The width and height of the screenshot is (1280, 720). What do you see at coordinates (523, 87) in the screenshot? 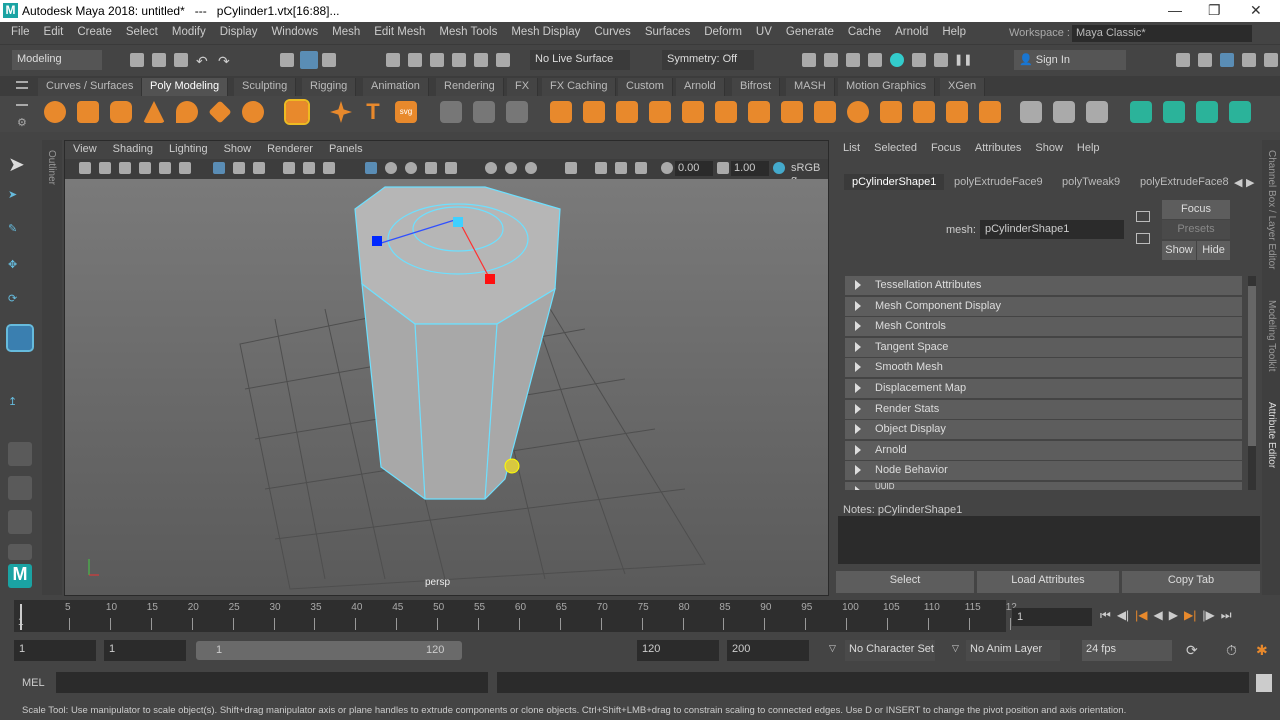
I see `shelf-tab-fx: FX` at bounding box center [523, 87].